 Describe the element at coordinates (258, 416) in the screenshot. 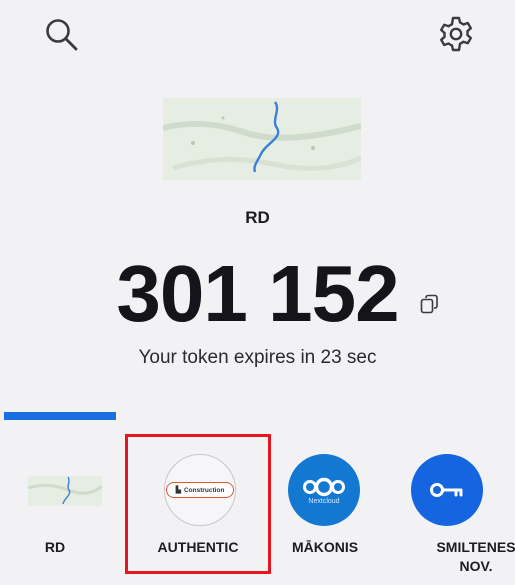

I see `token-progress-bar` at that location.